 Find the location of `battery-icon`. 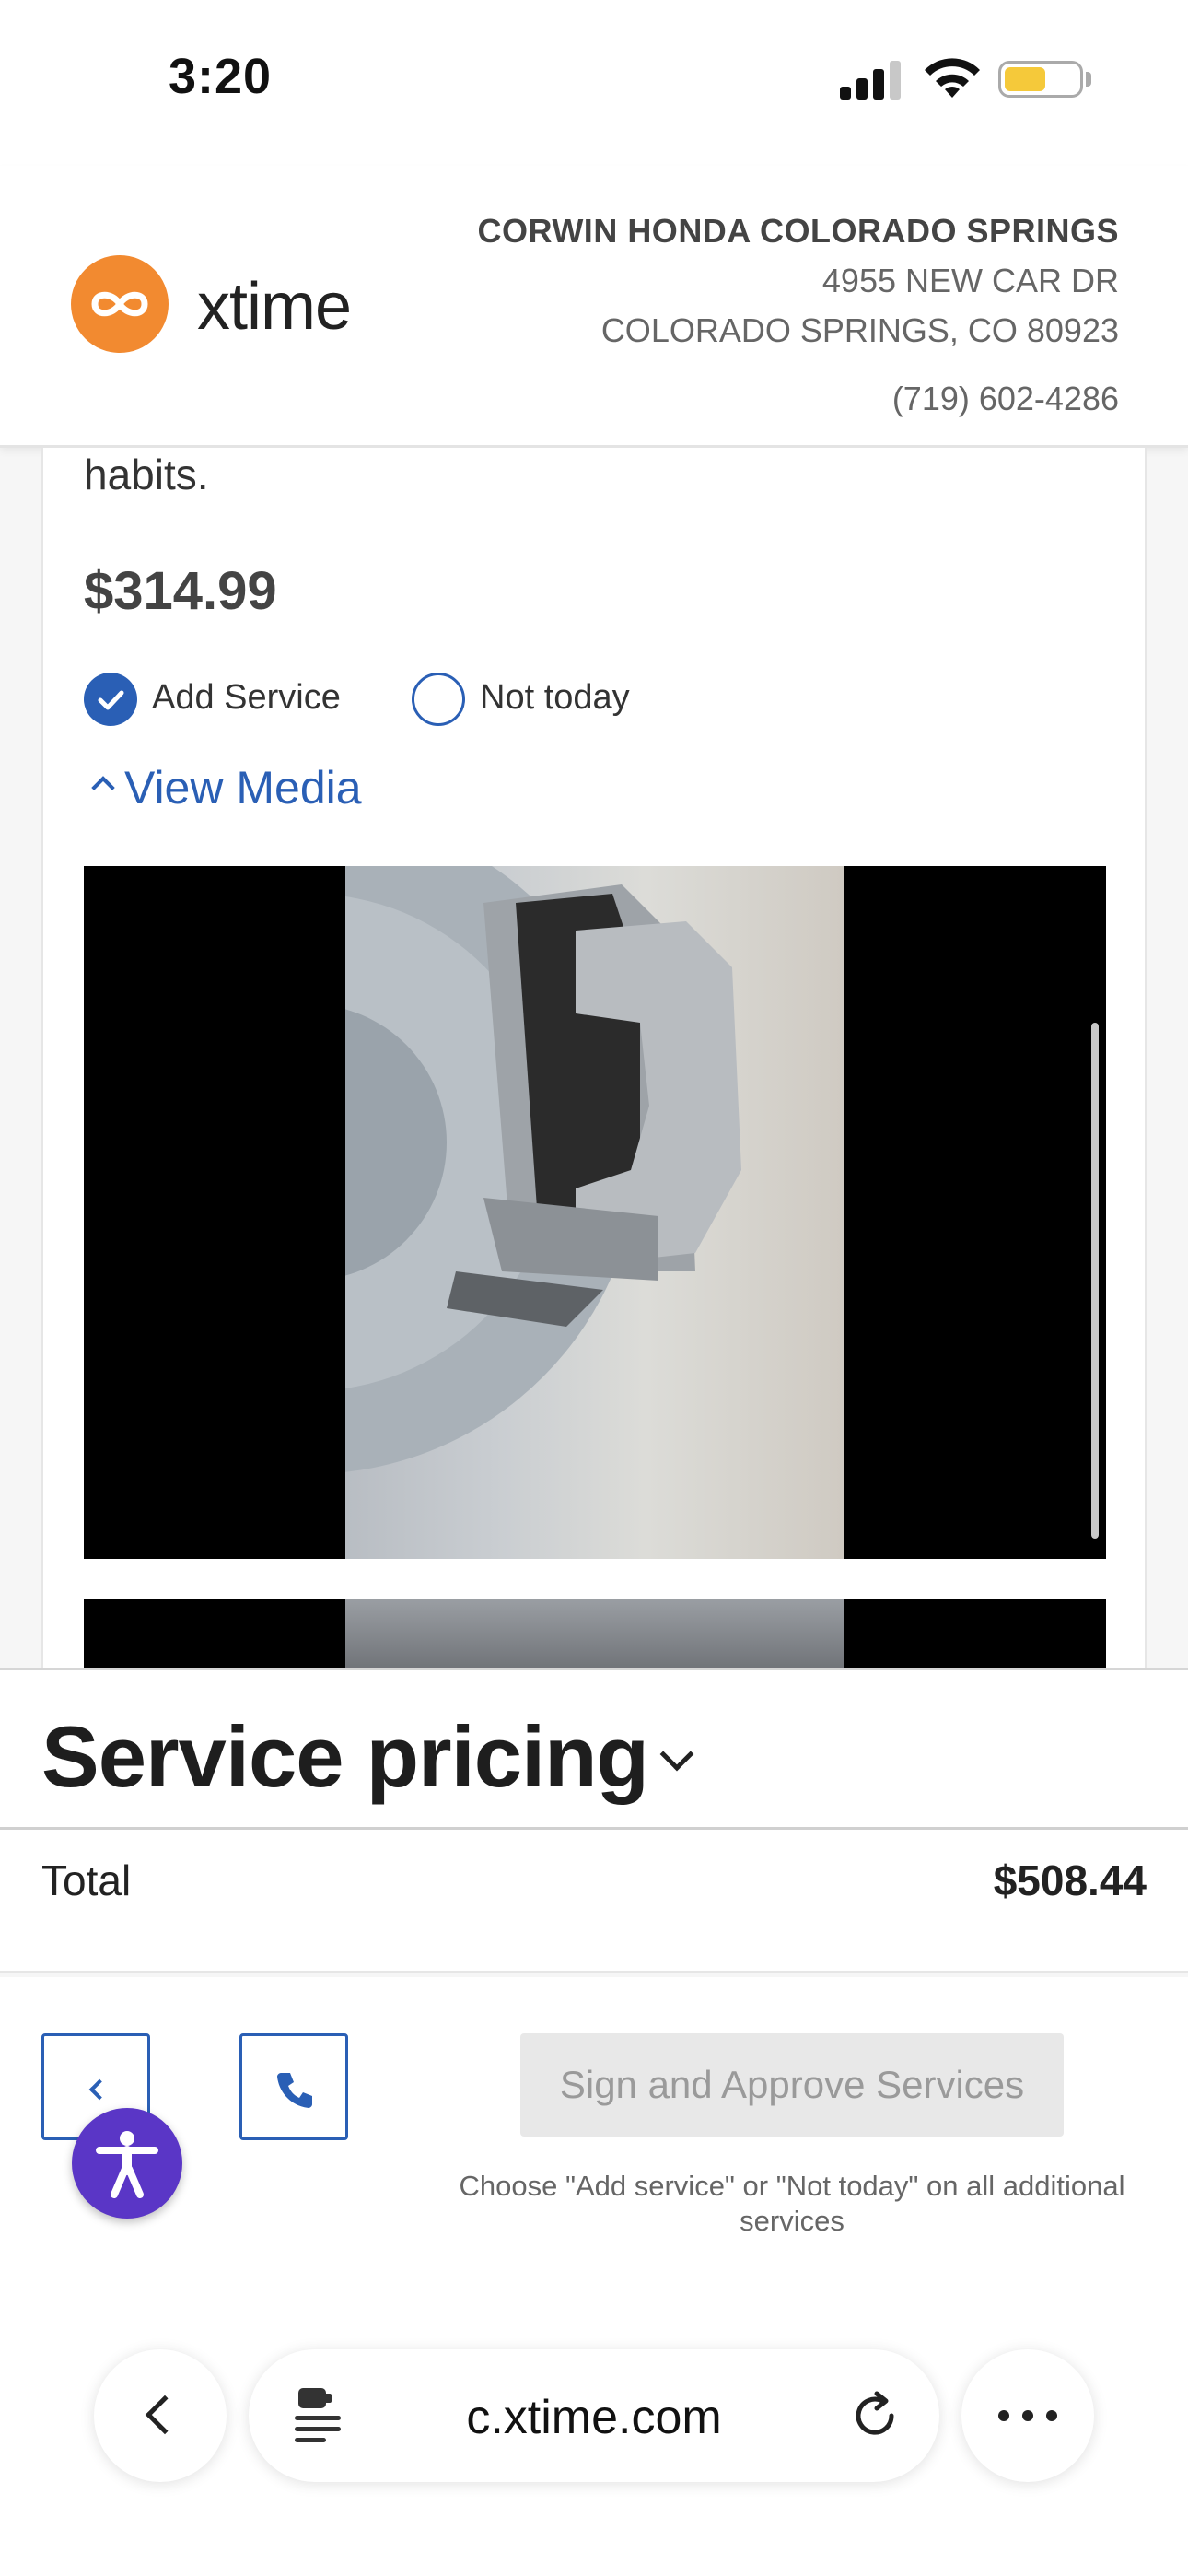

battery-icon is located at coordinates (1040, 79).